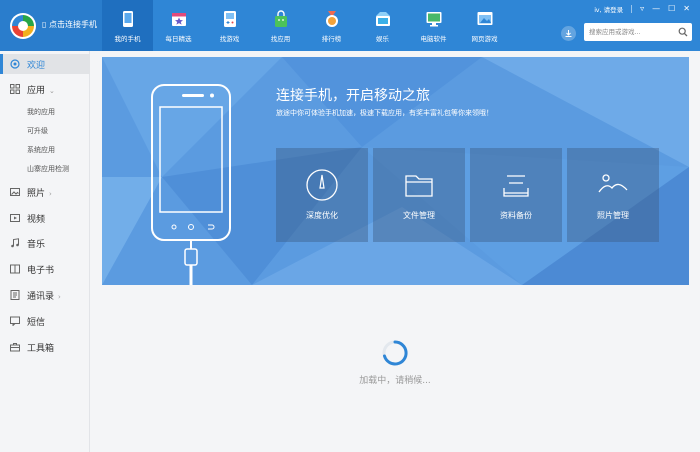  Describe the element at coordinates (37, 131) in the screenshot. I see `sidebar-subitem-upgradable: 可升级` at that location.